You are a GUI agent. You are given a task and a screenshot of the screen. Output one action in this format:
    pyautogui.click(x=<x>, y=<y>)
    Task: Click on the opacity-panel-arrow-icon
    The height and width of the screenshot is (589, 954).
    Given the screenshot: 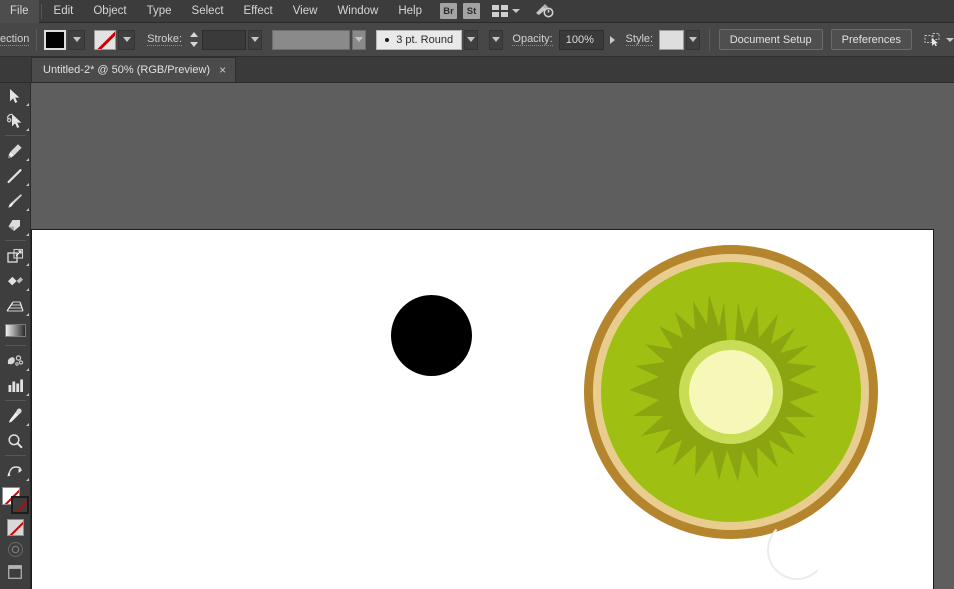 What is the action you would take?
    pyautogui.click(x=496, y=39)
    